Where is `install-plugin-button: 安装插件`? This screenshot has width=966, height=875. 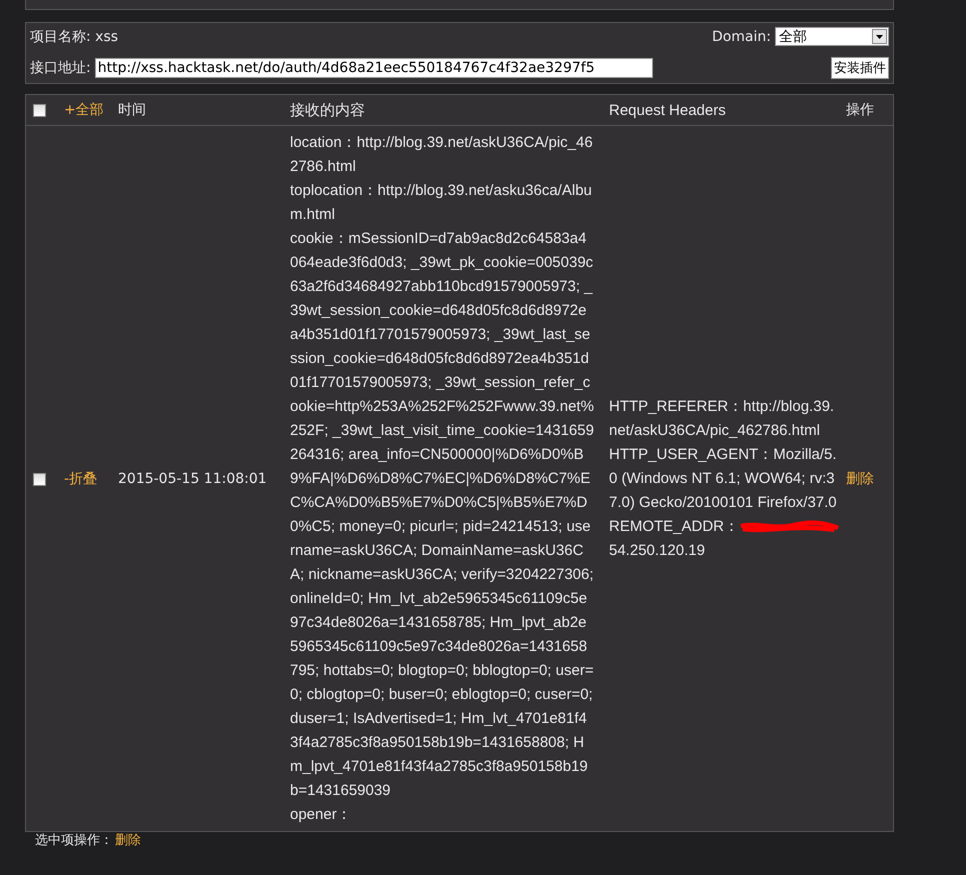 install-plugin-button: 安装插件 is located at coordinates (860, 68).